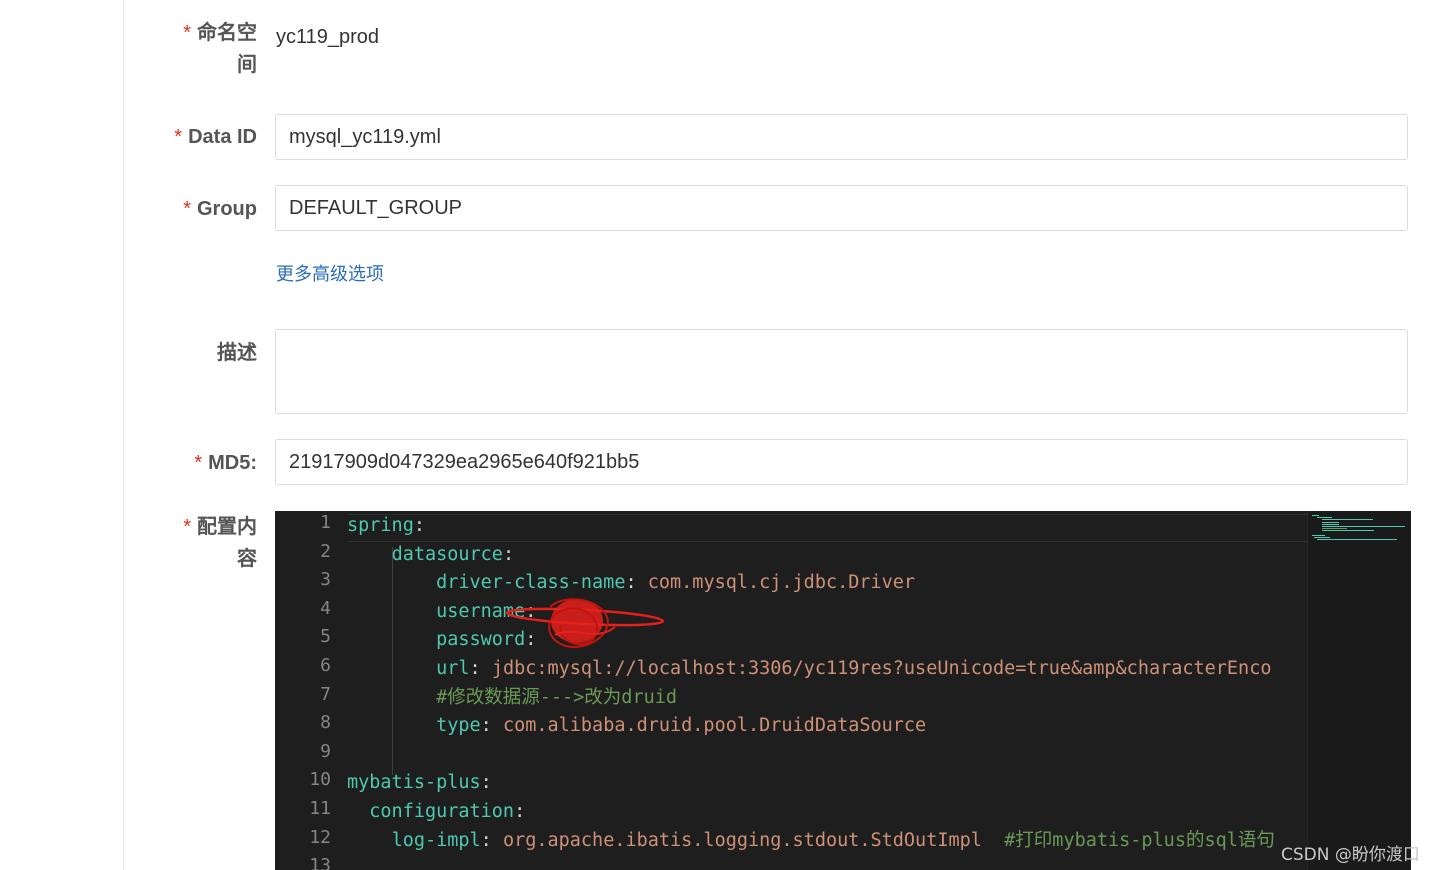 This screenshot has width=1431, height=870. Describe the element at coordinates (325, 751) in the screenshot. I see `line-number: 9` at that location.